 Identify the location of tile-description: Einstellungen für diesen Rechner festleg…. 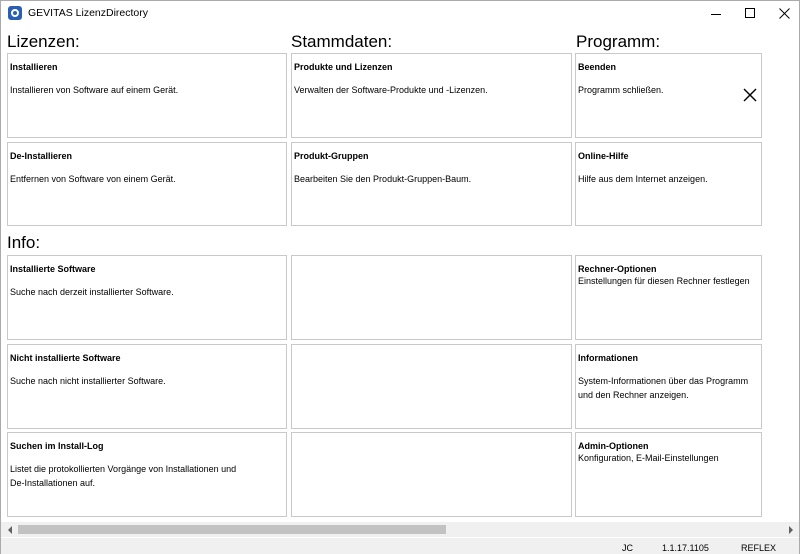
(664, 281).